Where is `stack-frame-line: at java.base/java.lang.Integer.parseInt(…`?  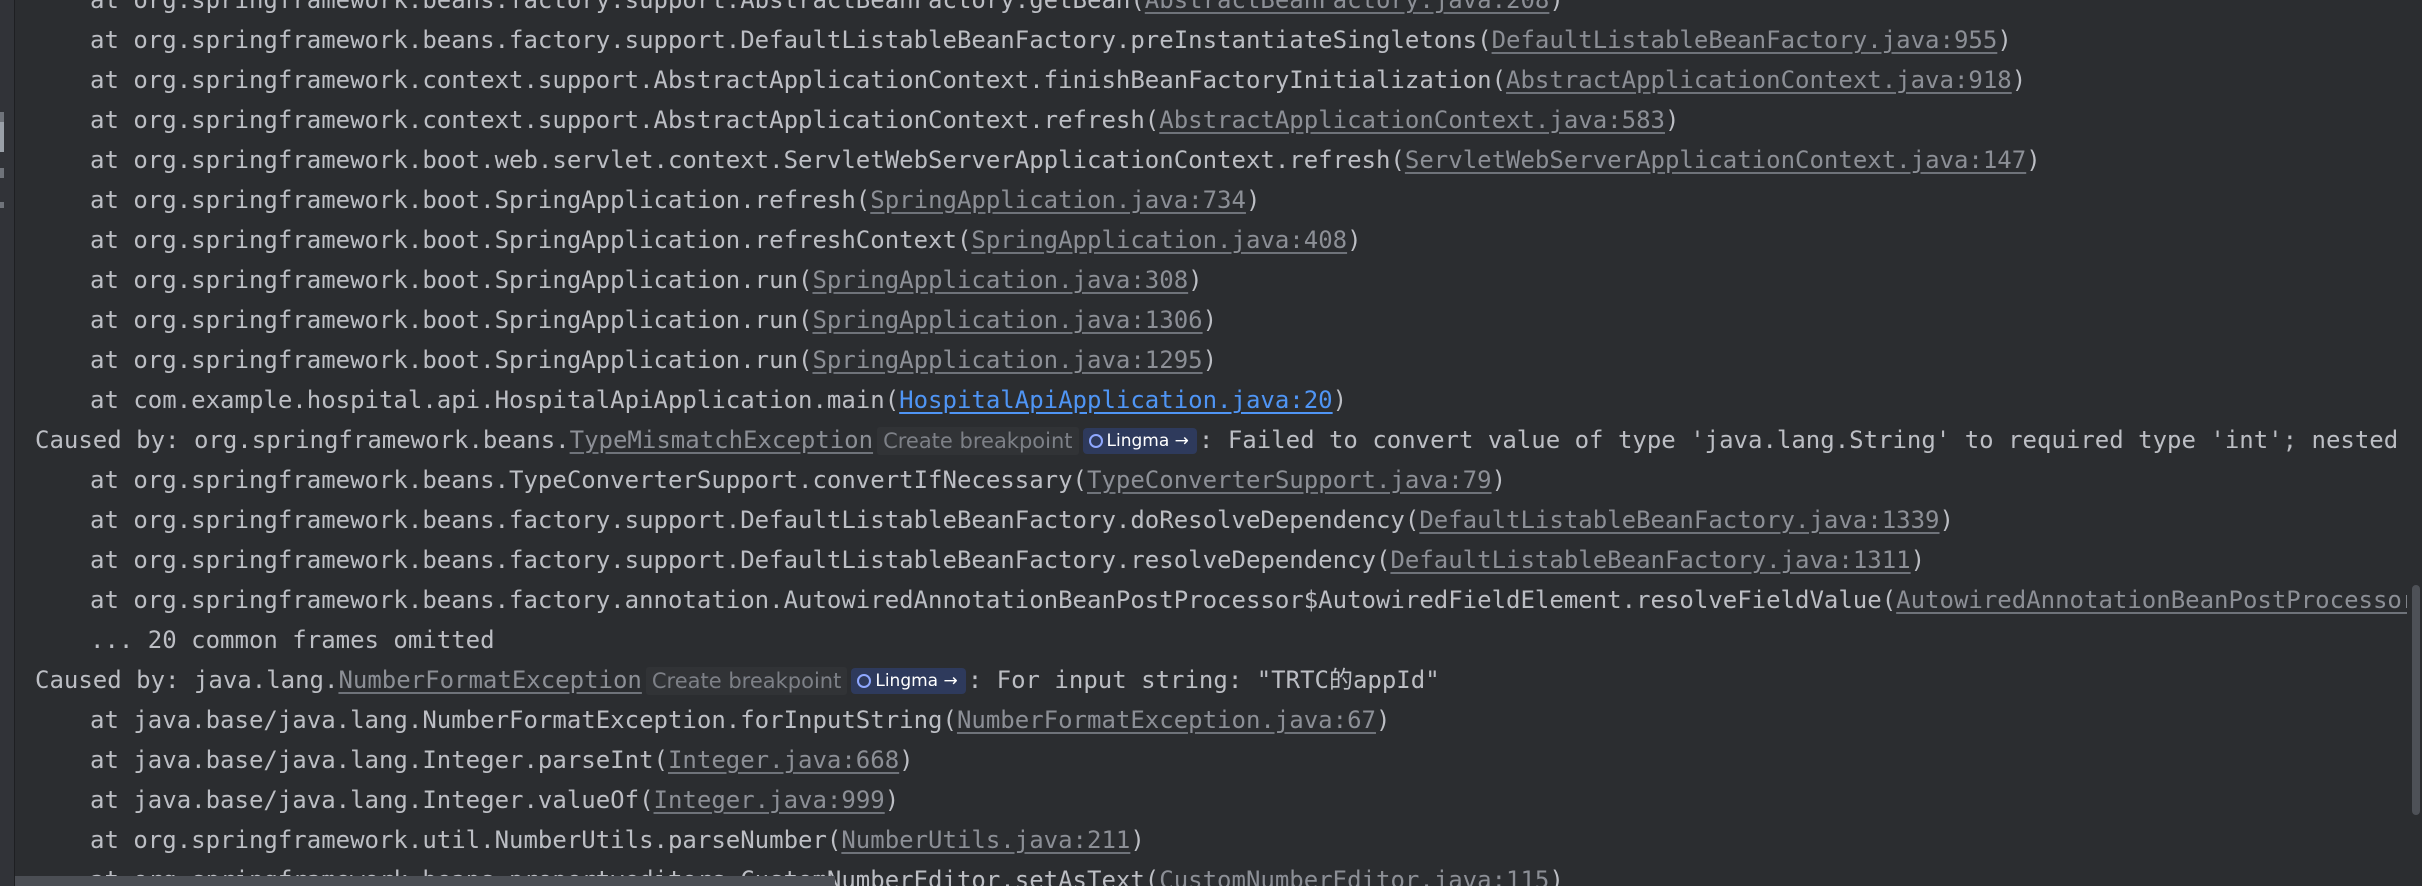
stack-frame-line: at java.base/java.lang.Integer.parseInt(… is located at coordinates (502, 760).